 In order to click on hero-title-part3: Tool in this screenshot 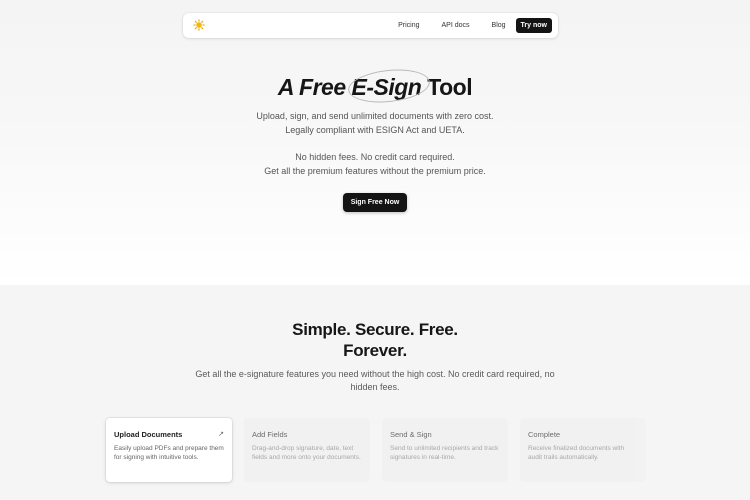, I will do `click(450, 87)`.